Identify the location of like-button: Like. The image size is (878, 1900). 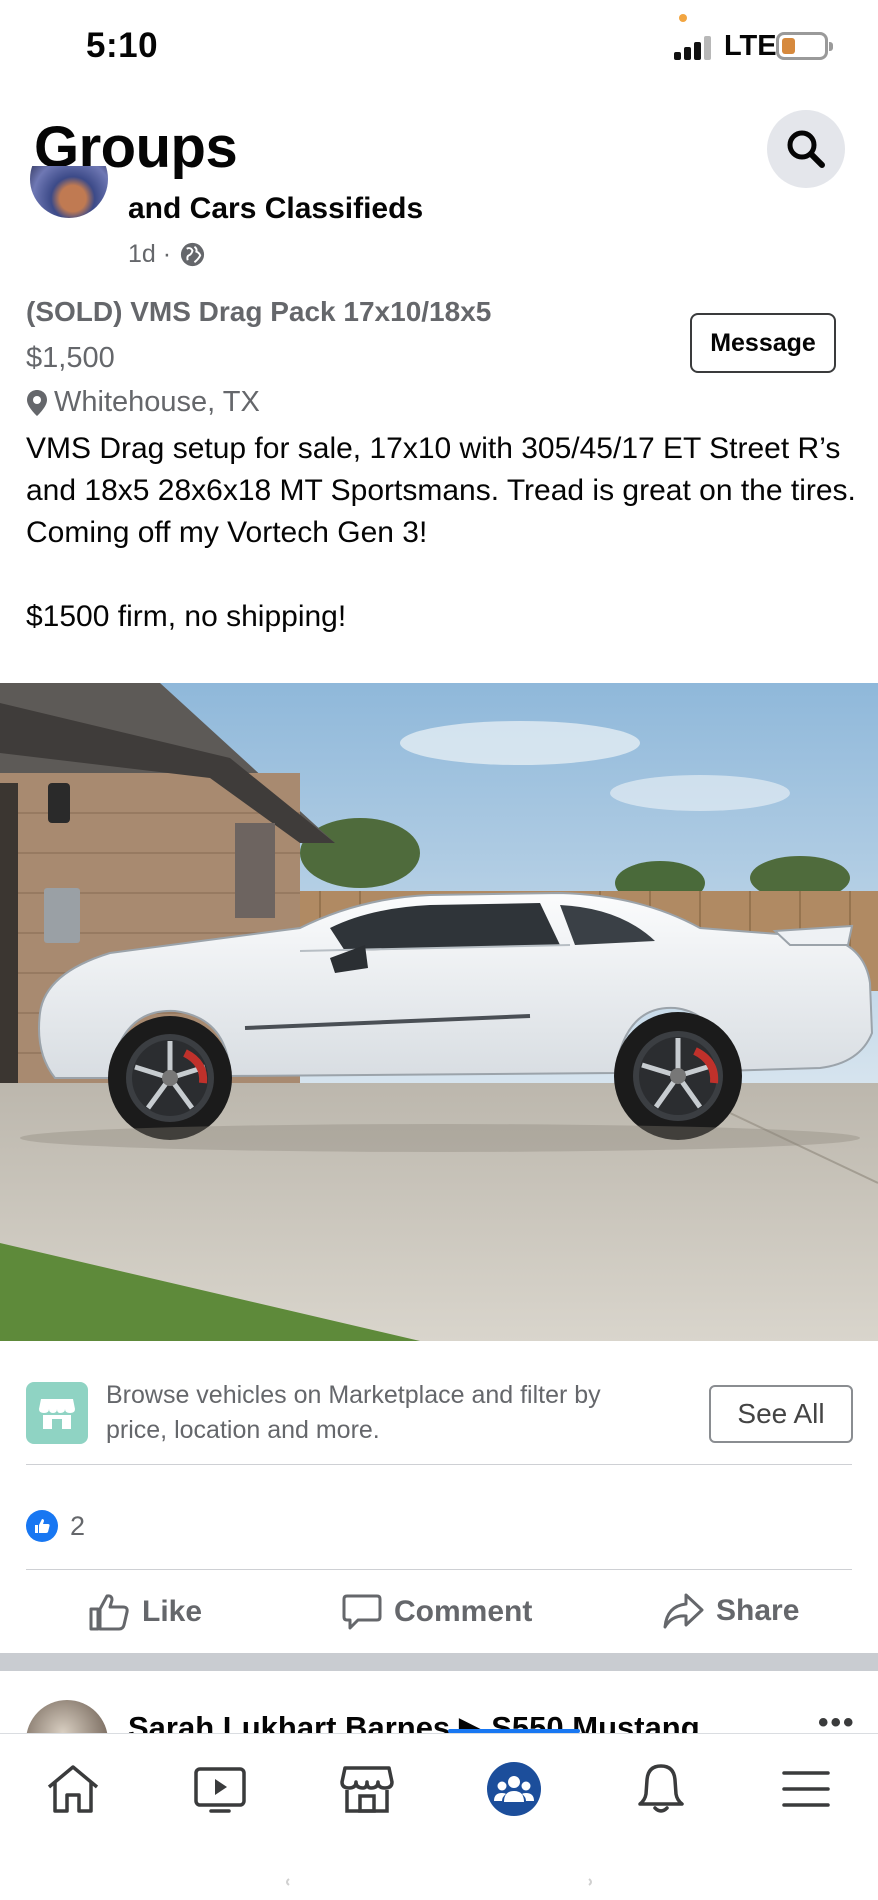
(145, 1612).